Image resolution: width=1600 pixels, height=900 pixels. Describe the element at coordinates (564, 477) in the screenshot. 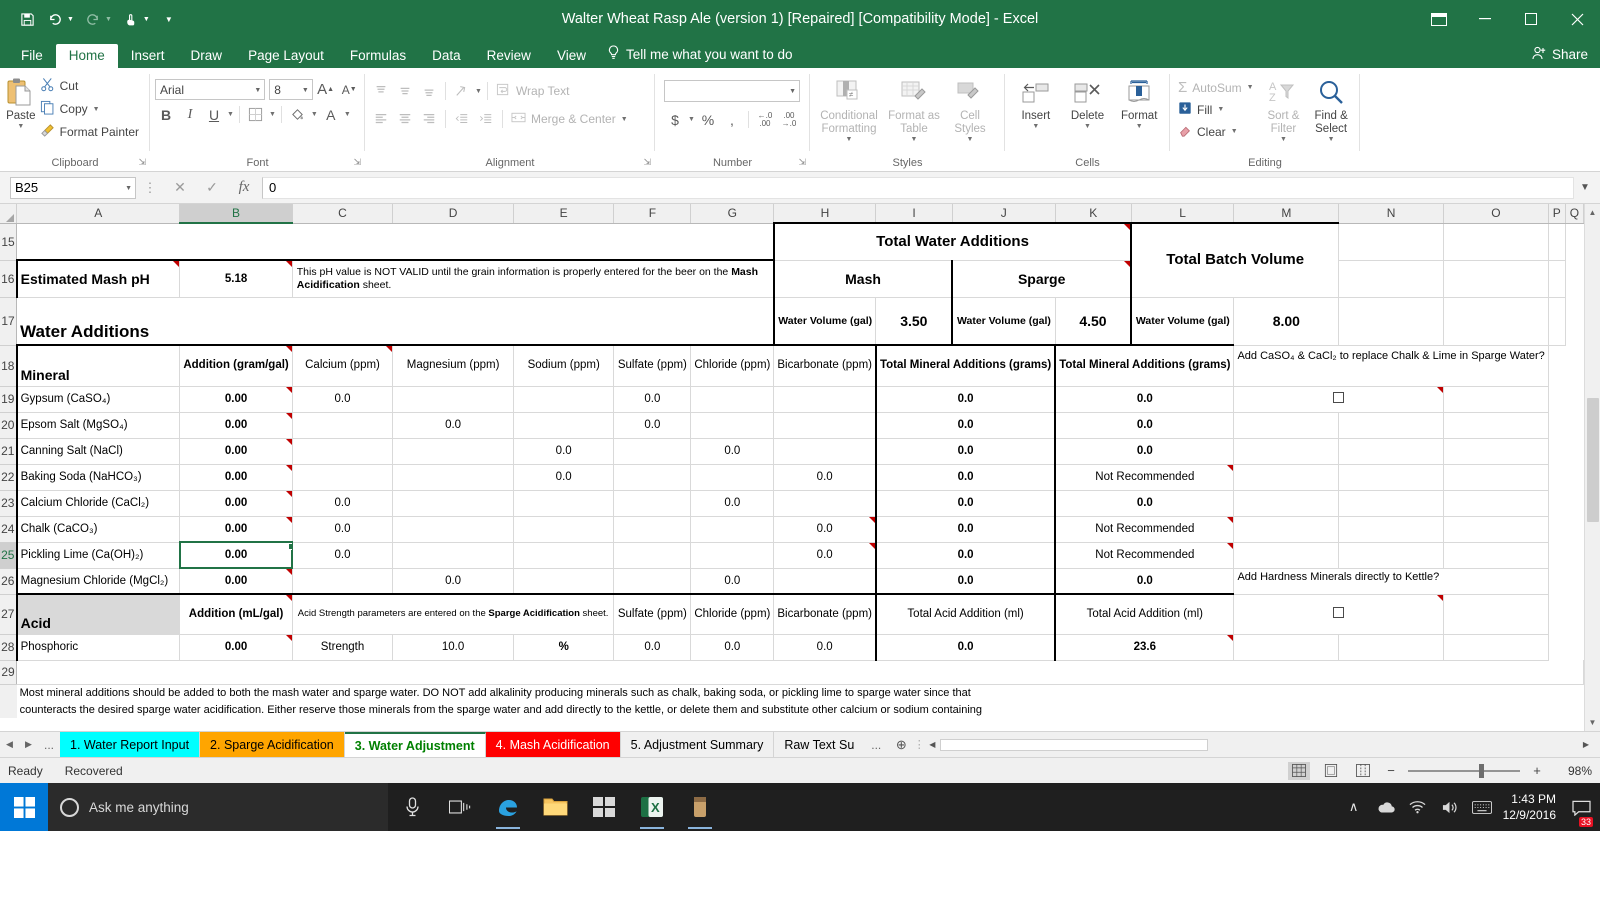

I see `cell-mineral-sodium: 0.0` at that location.